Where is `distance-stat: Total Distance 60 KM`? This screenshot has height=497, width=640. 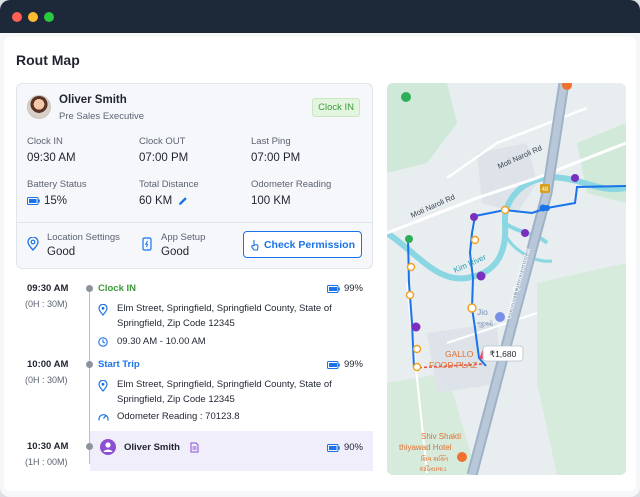 distance-stat: Total Distance 60 KM is located at coordinates (169, 193).